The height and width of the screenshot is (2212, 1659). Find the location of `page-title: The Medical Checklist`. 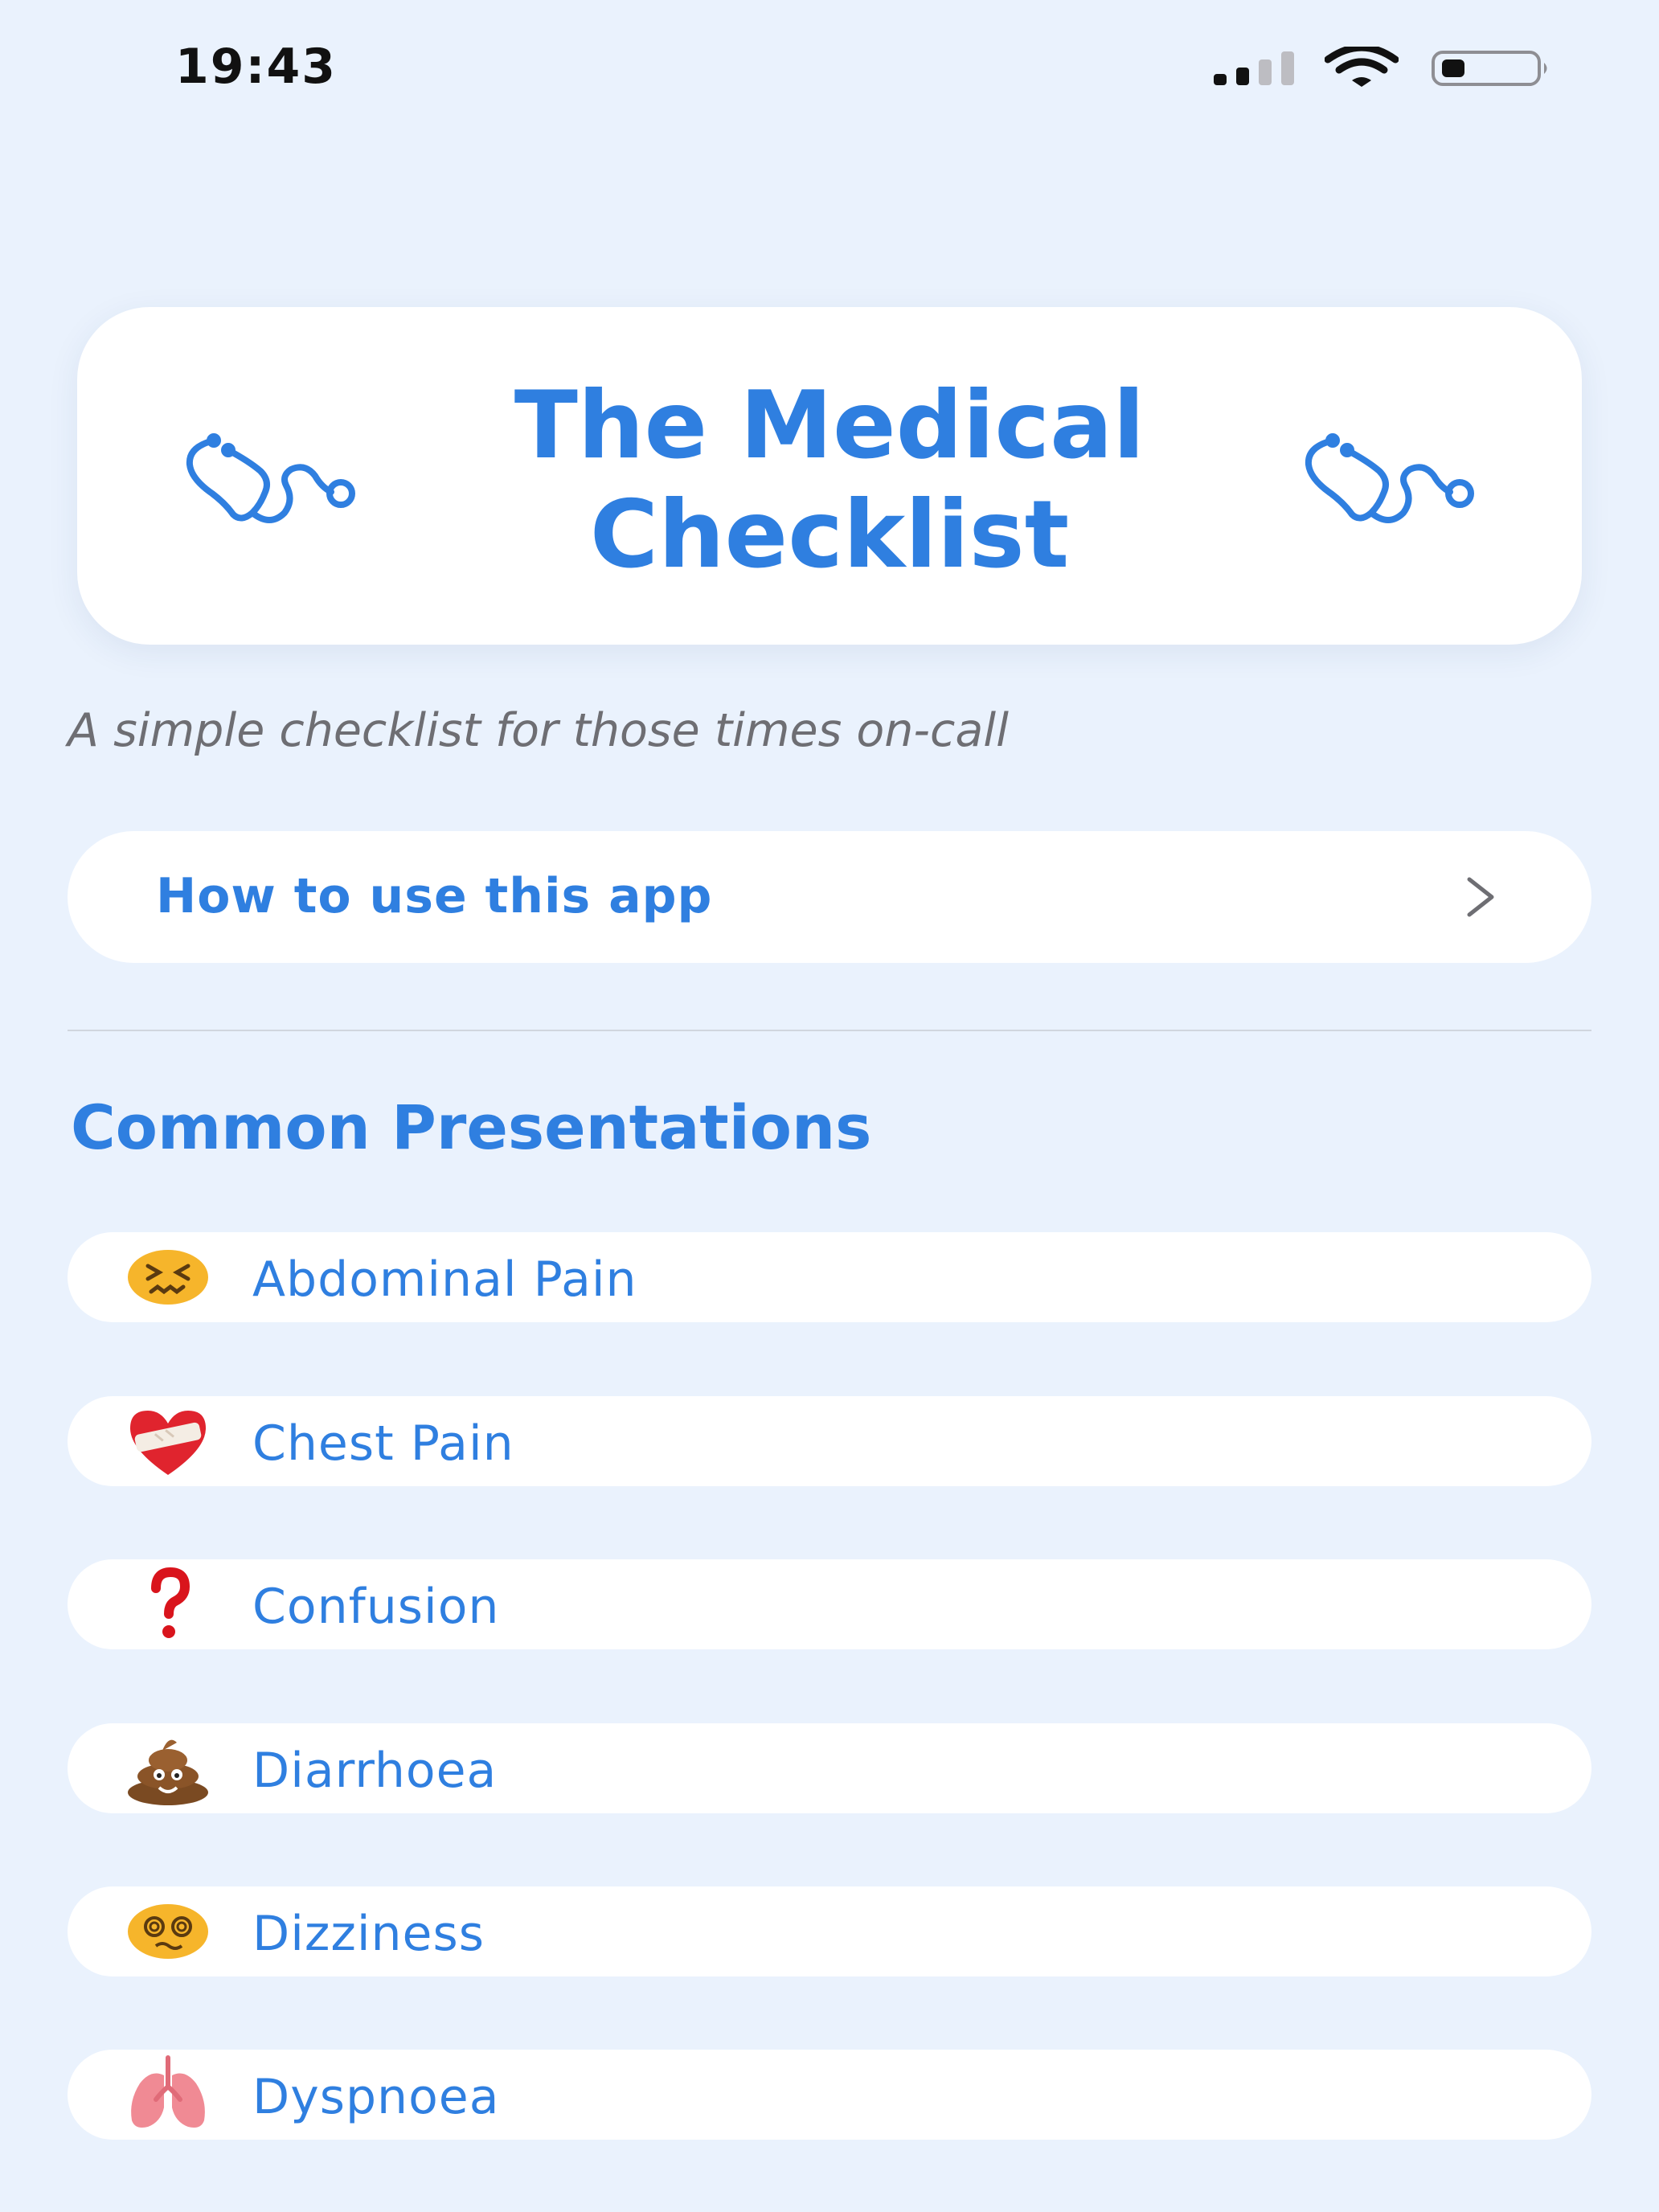

page-title: The Medical Checklist is located at coordinates (829, 480).